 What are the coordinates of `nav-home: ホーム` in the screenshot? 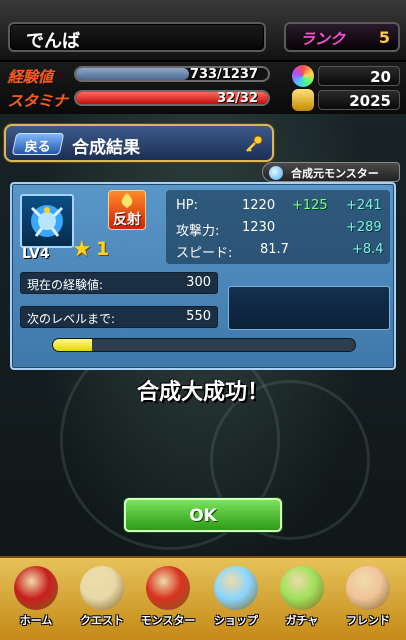 It's located at (36, 601).